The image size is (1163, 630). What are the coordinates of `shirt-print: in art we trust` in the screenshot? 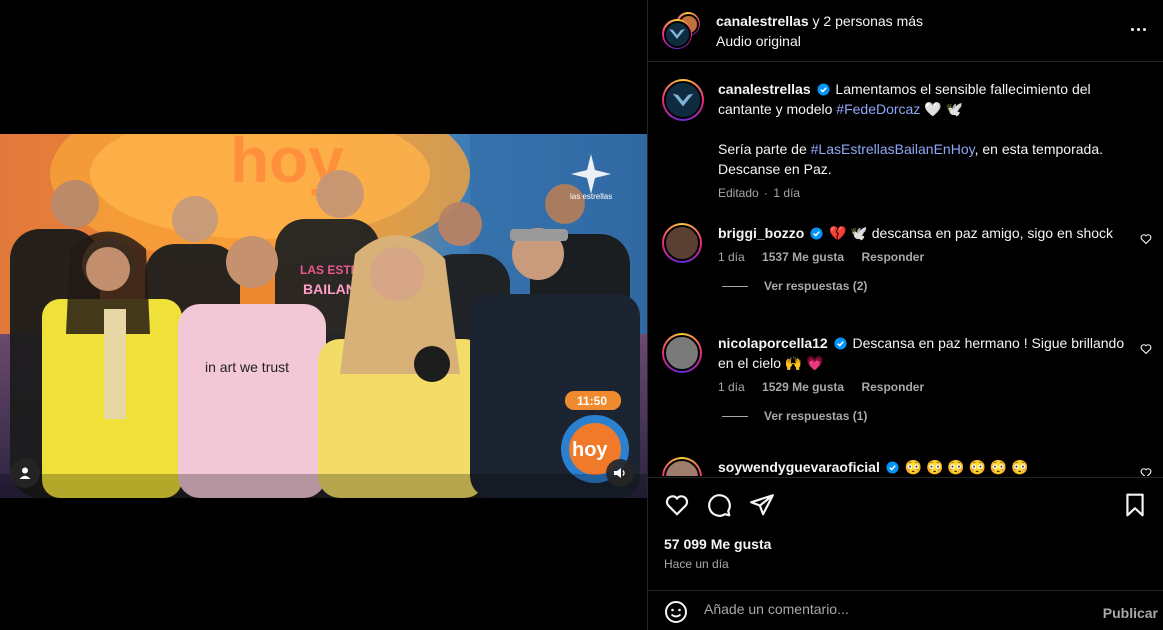 It's located at (247, 367).